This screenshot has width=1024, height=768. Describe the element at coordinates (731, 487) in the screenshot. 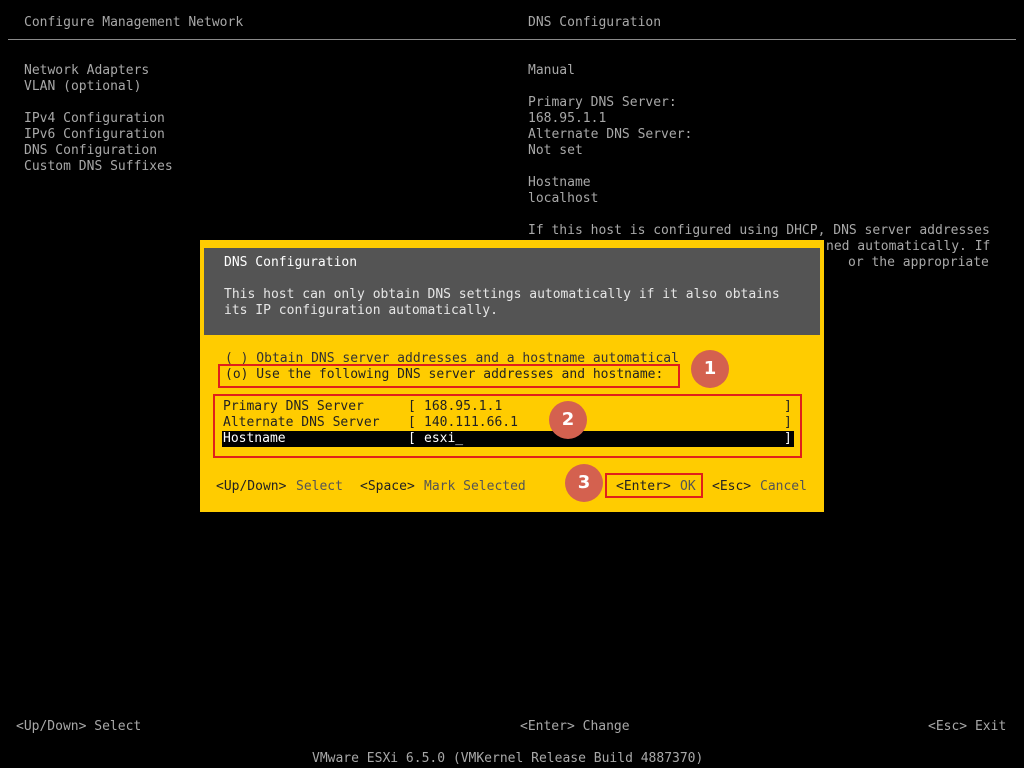

I see `esc-key: <Esc>` at that location.